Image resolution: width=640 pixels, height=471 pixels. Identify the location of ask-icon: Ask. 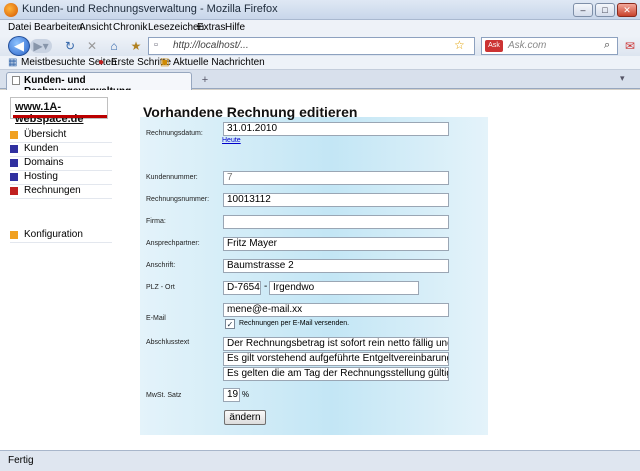
(494, 46).